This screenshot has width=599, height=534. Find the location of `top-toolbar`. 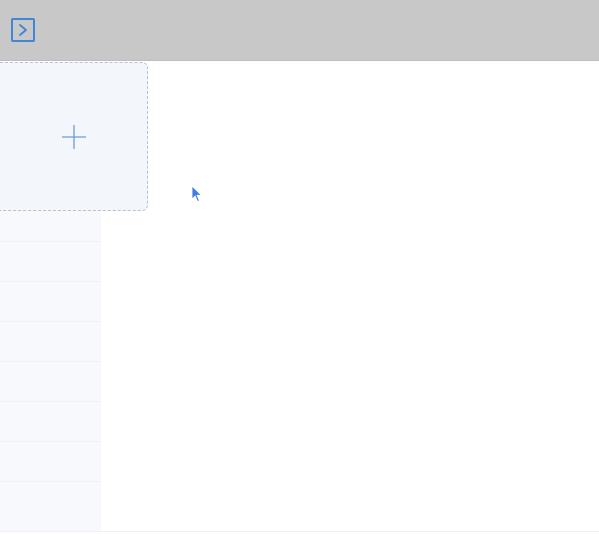

top-toolbar is located at coordinates (299, 30).